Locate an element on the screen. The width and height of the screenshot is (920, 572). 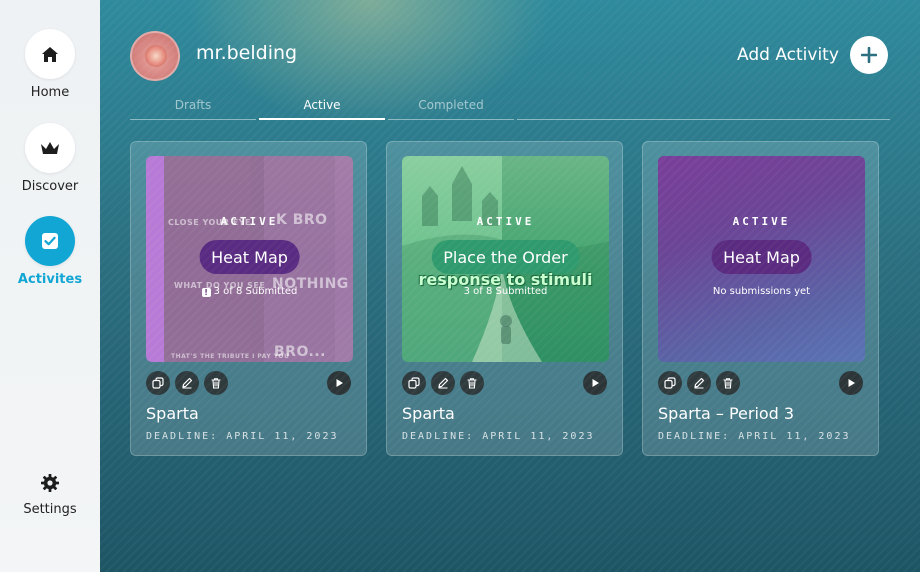
home-button is located at coordinates (50, 54).